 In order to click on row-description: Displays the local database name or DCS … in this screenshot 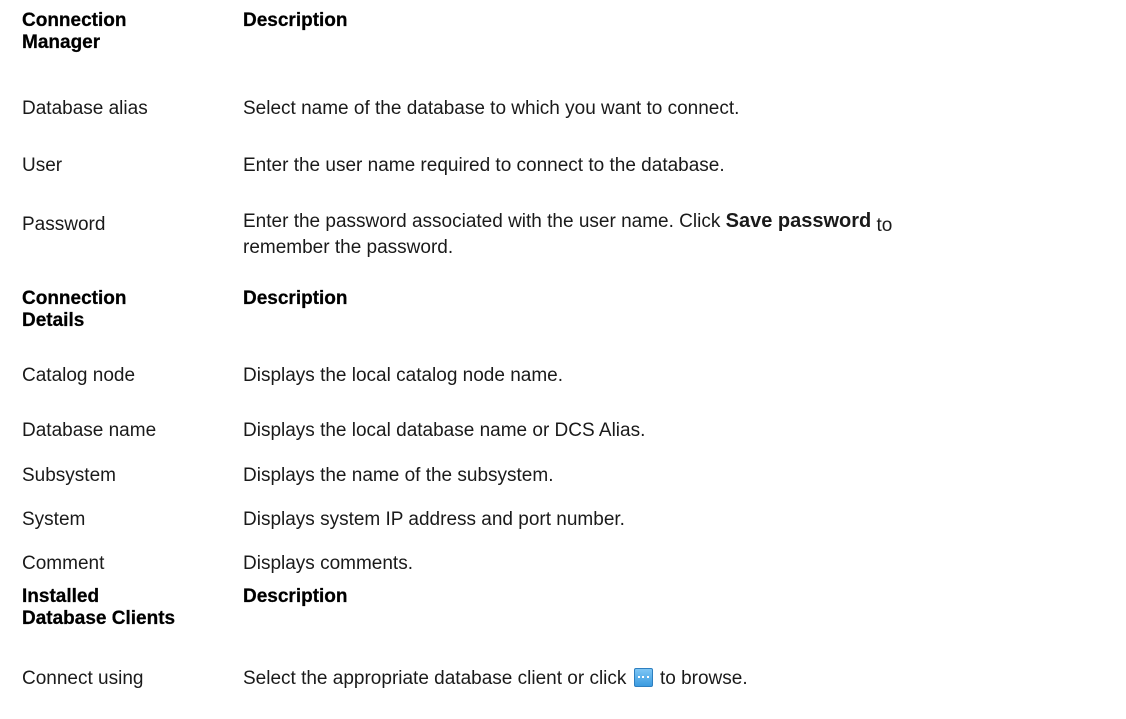, I will do `click(444, 430)`.